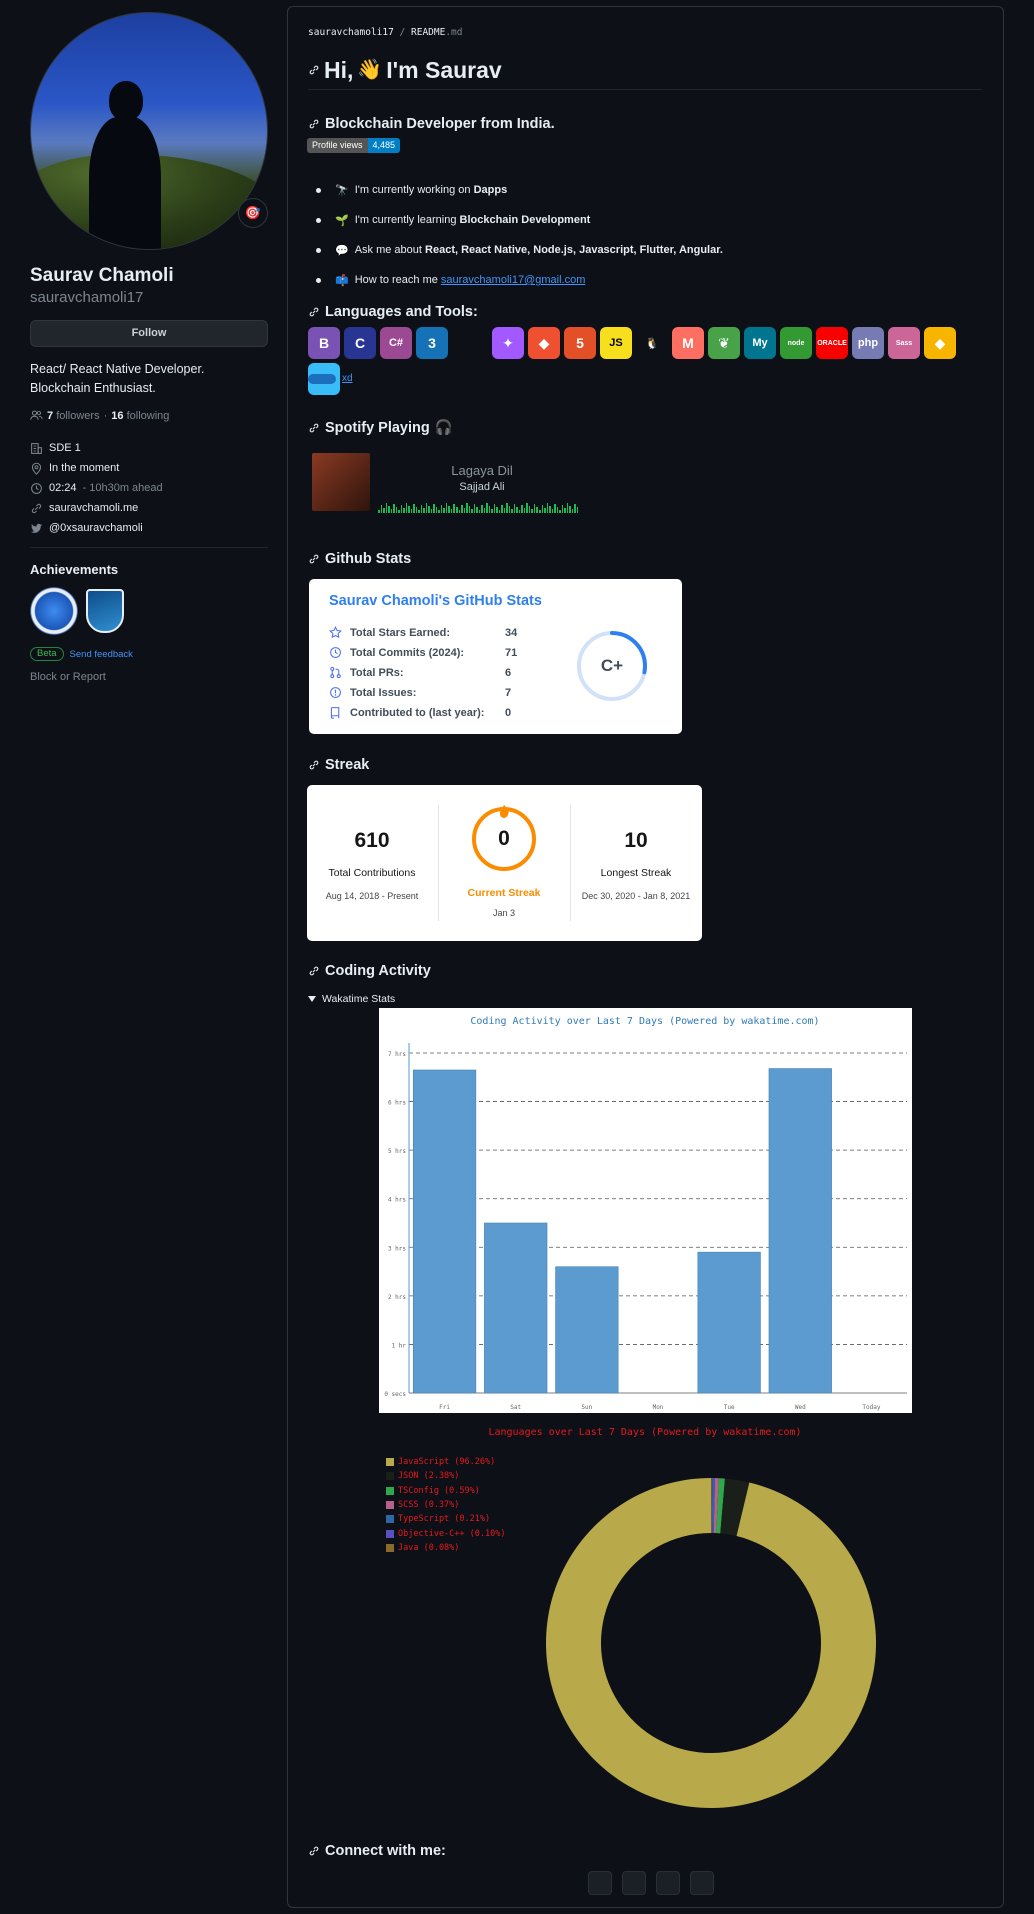 The width and height of the screenshot is (1034, 1914). Describe the element at coordinates (508, 692) in the screenshot. I see `stat-value: 7` at that location.